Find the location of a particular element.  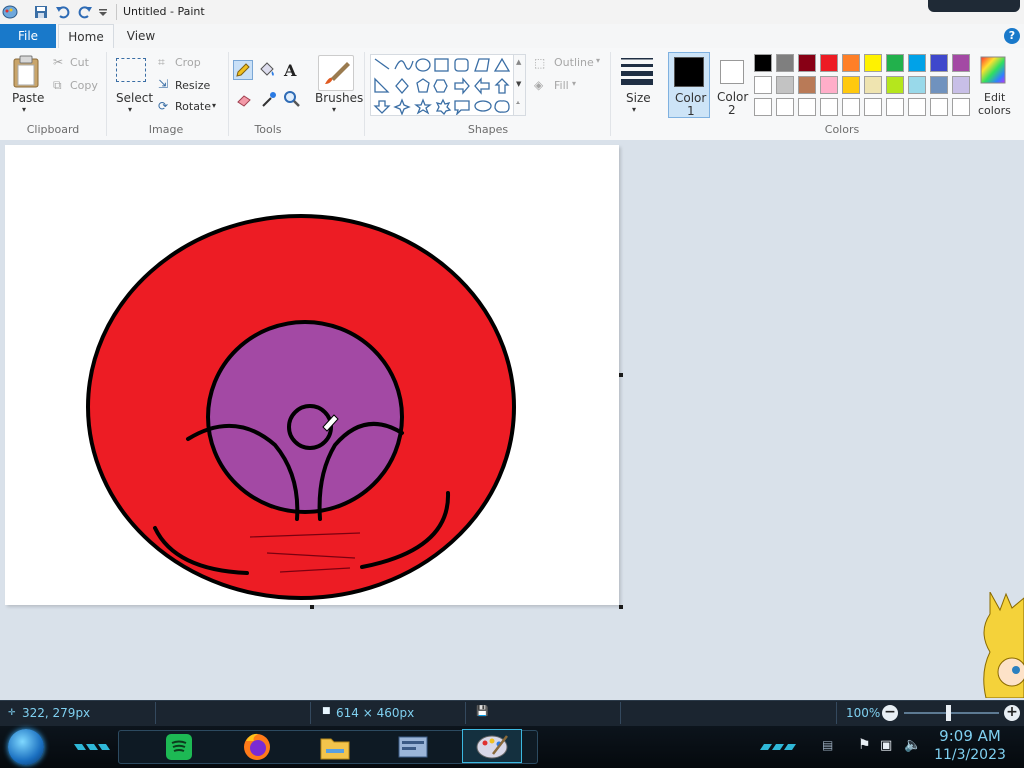

brushes-icon is located at coordinates (336, 73).